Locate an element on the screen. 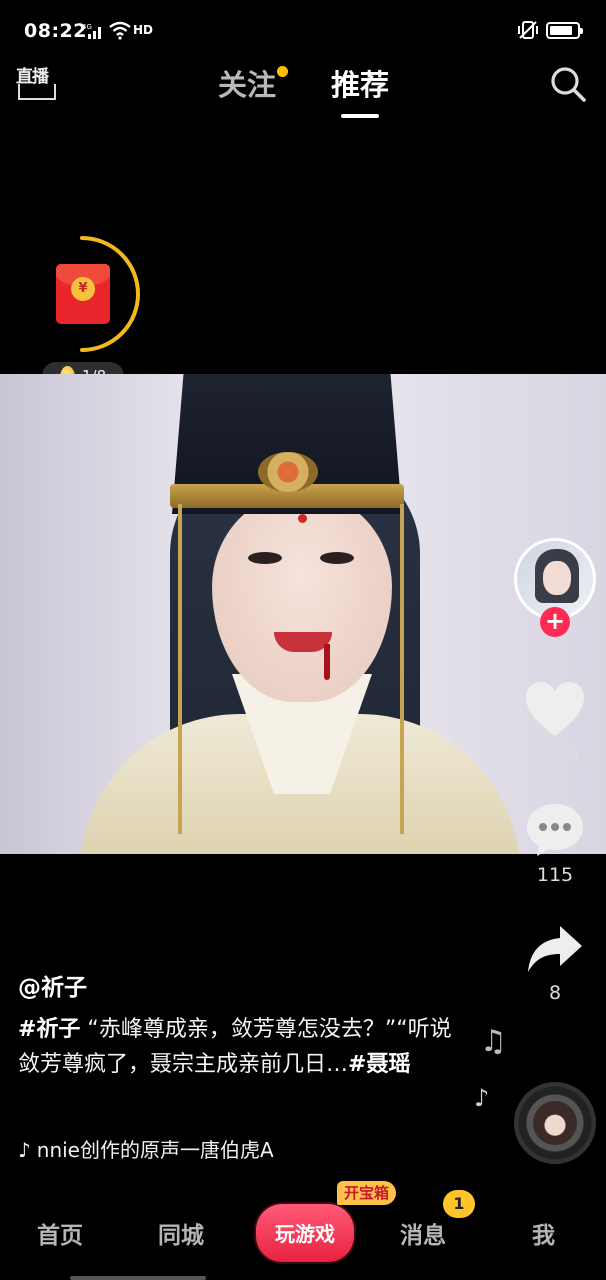  status-bar: 08:22 4G HD is located at coordinates (303, 30).